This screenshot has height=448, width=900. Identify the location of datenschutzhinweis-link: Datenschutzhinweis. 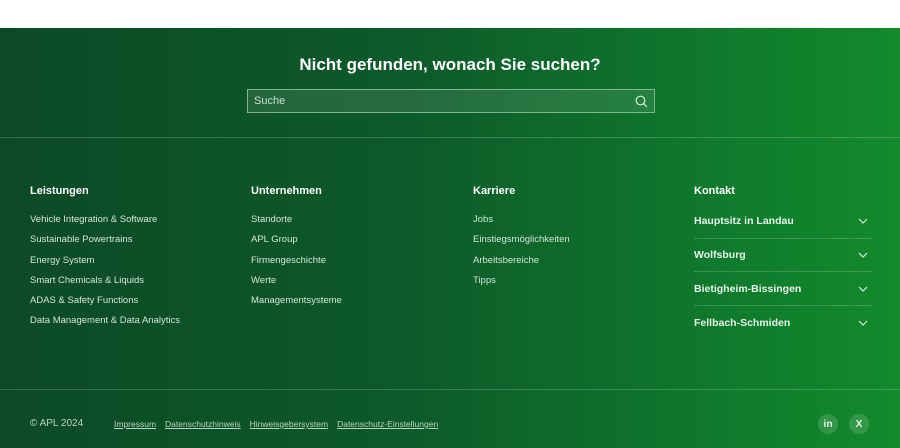
(203, 424).